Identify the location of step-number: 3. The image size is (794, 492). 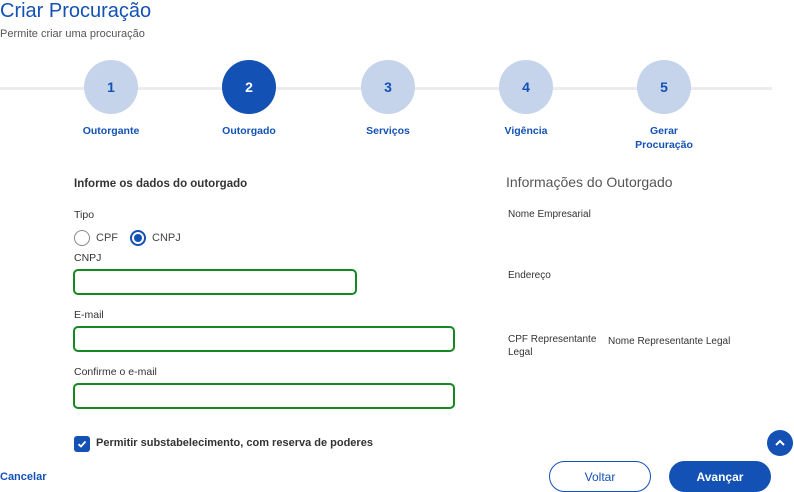
(388, 87).